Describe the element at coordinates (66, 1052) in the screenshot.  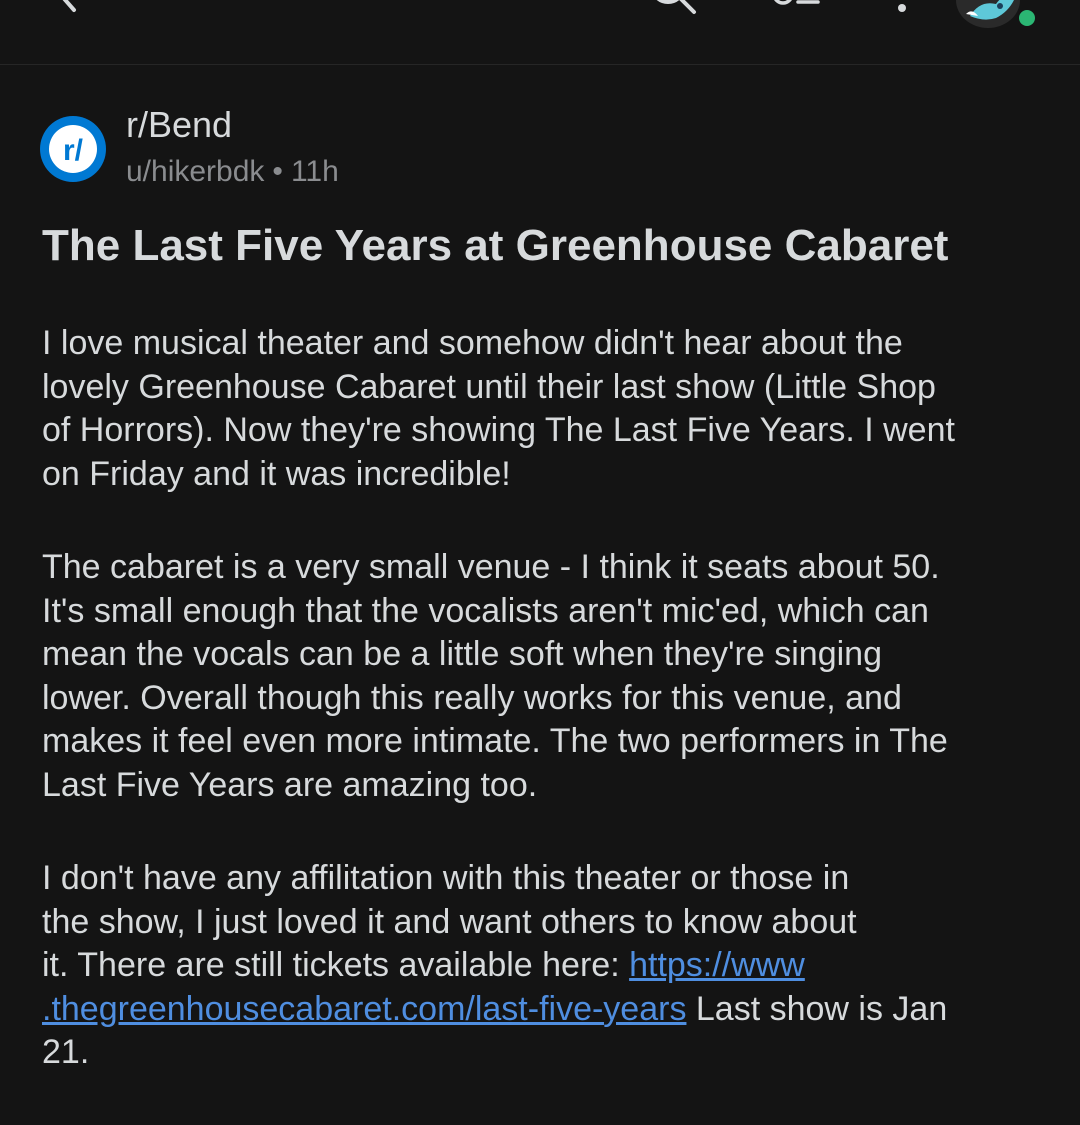
I see `body-line: 21.` at that location.